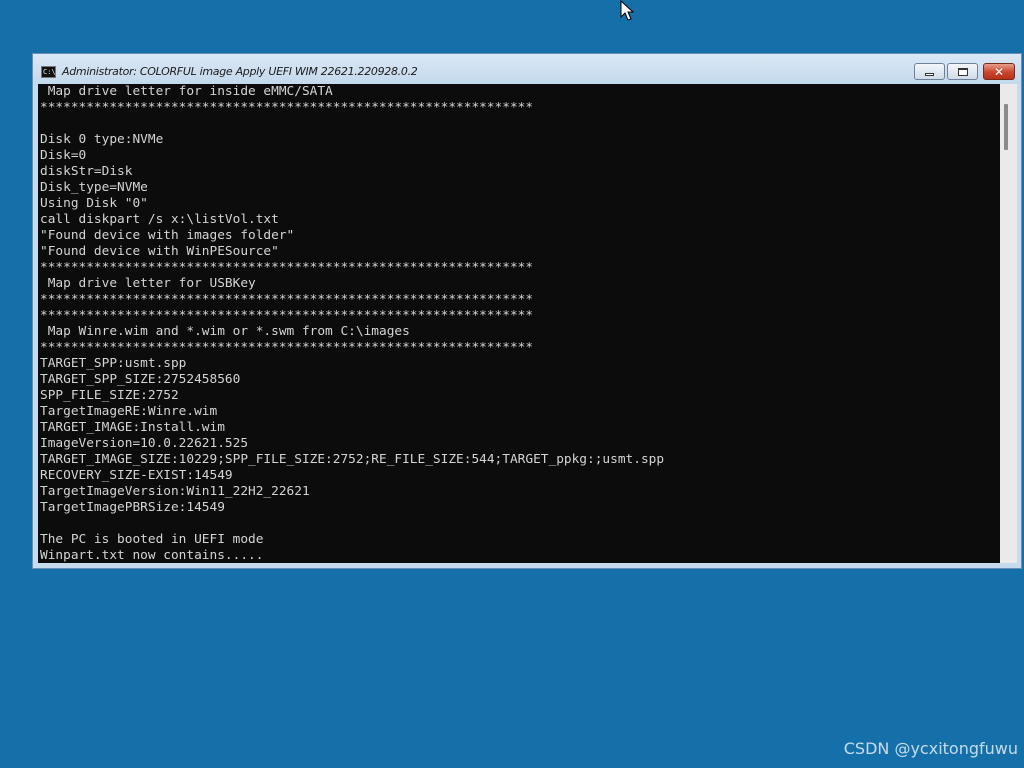 This screenshot has height=768, width=1024. Describe the element at coordinates (86, 171) in the screenshot. I see `console-line: diskStr=Disk` at that location.